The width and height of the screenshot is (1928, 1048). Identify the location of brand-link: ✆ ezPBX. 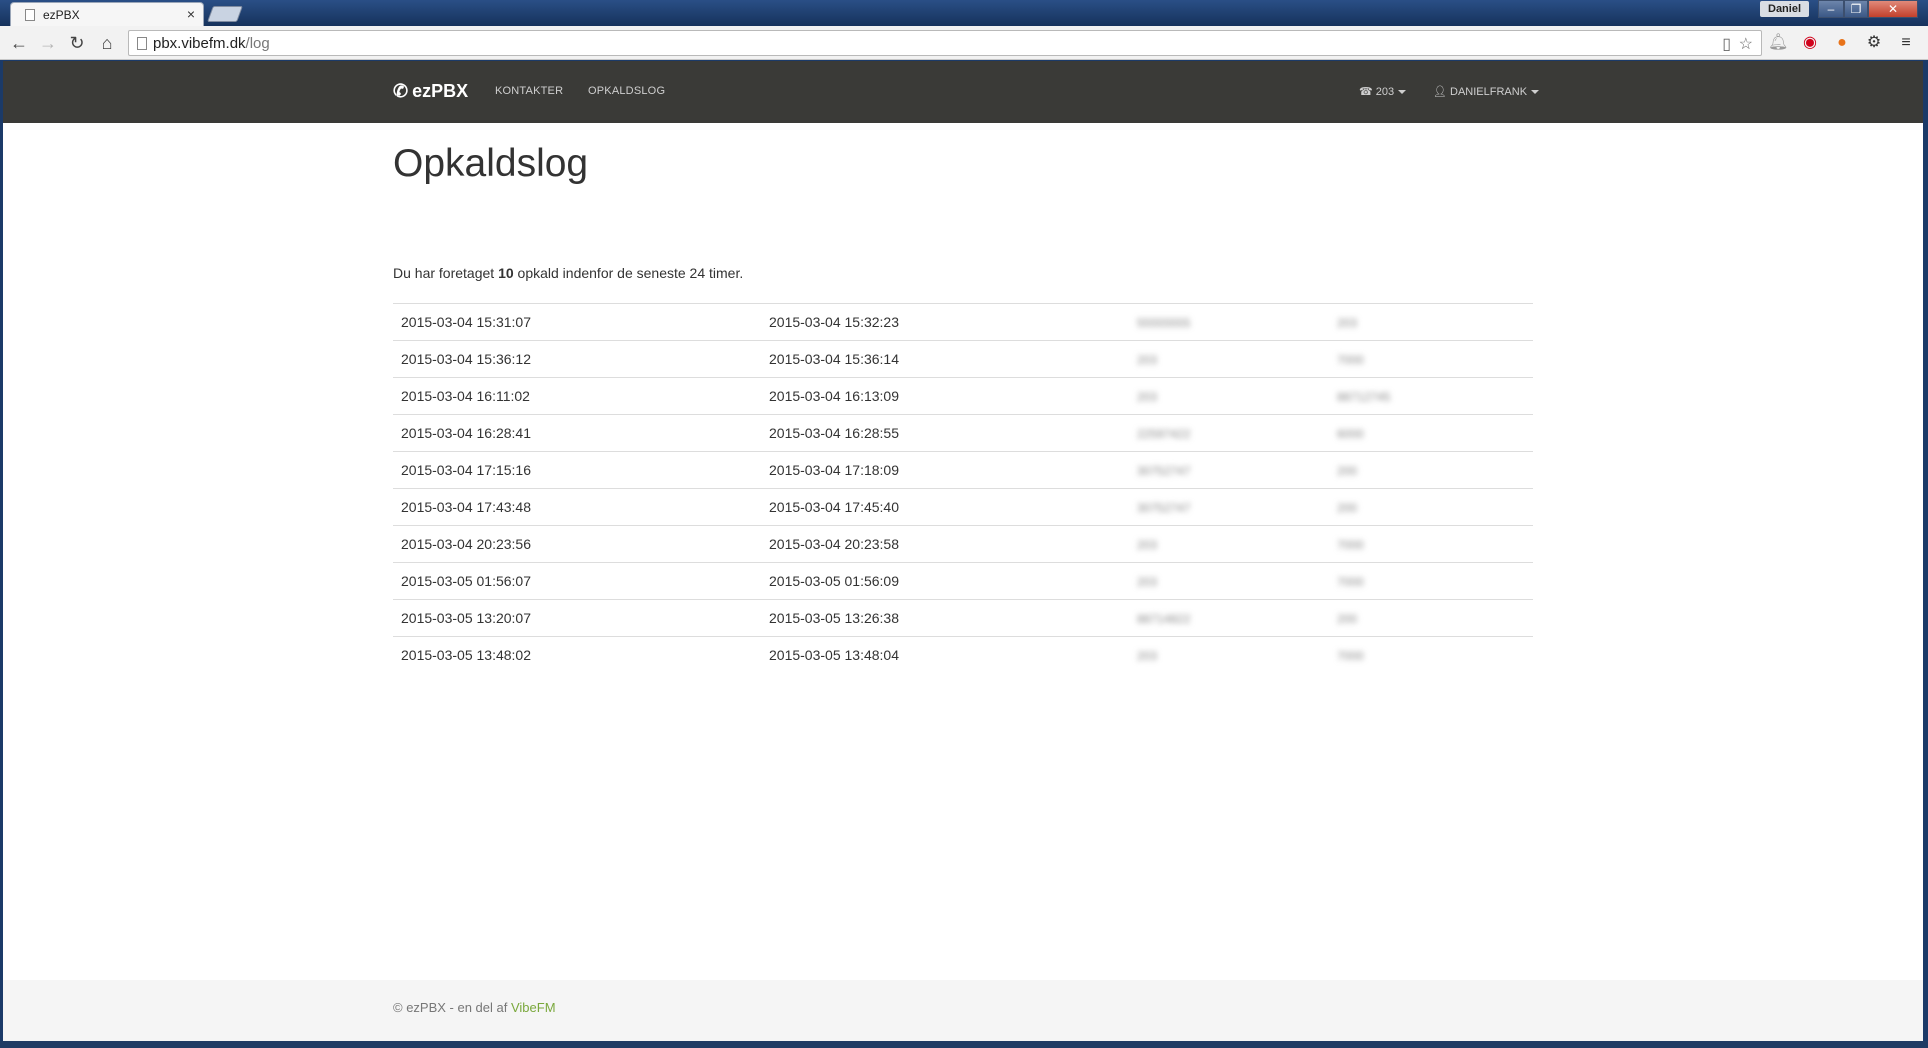
(430, 91).